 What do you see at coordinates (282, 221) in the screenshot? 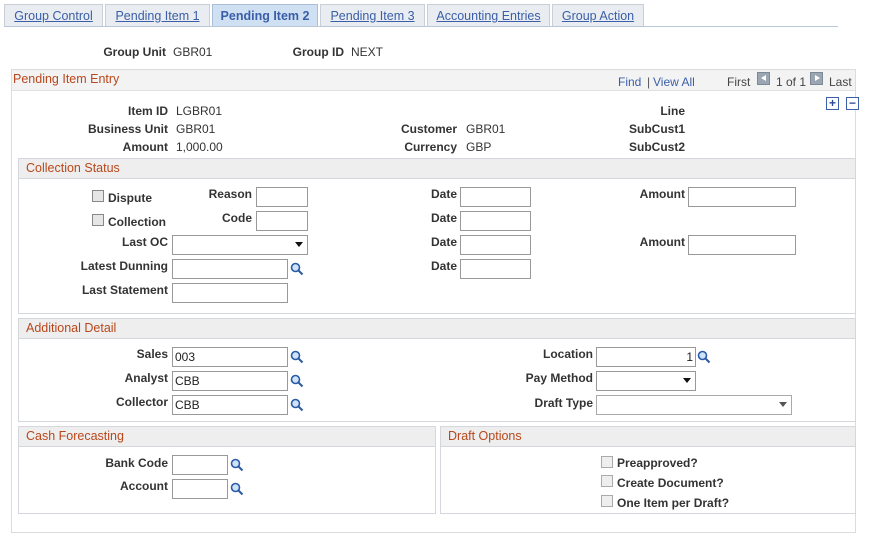
I see `code-input` at bounding box center [282, 221].